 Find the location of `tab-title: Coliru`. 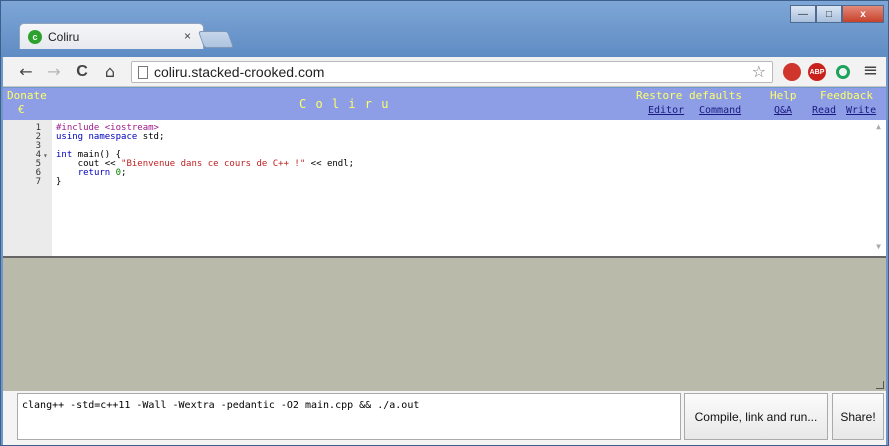

tab-title: Coliru is located at coordinates (64, 36).